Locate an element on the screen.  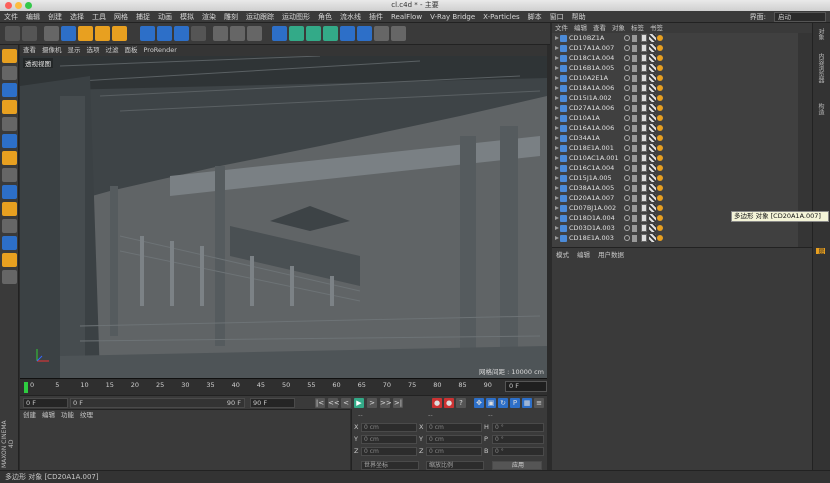
menu-item-3: 选择 is located at coordinates (77, 17).